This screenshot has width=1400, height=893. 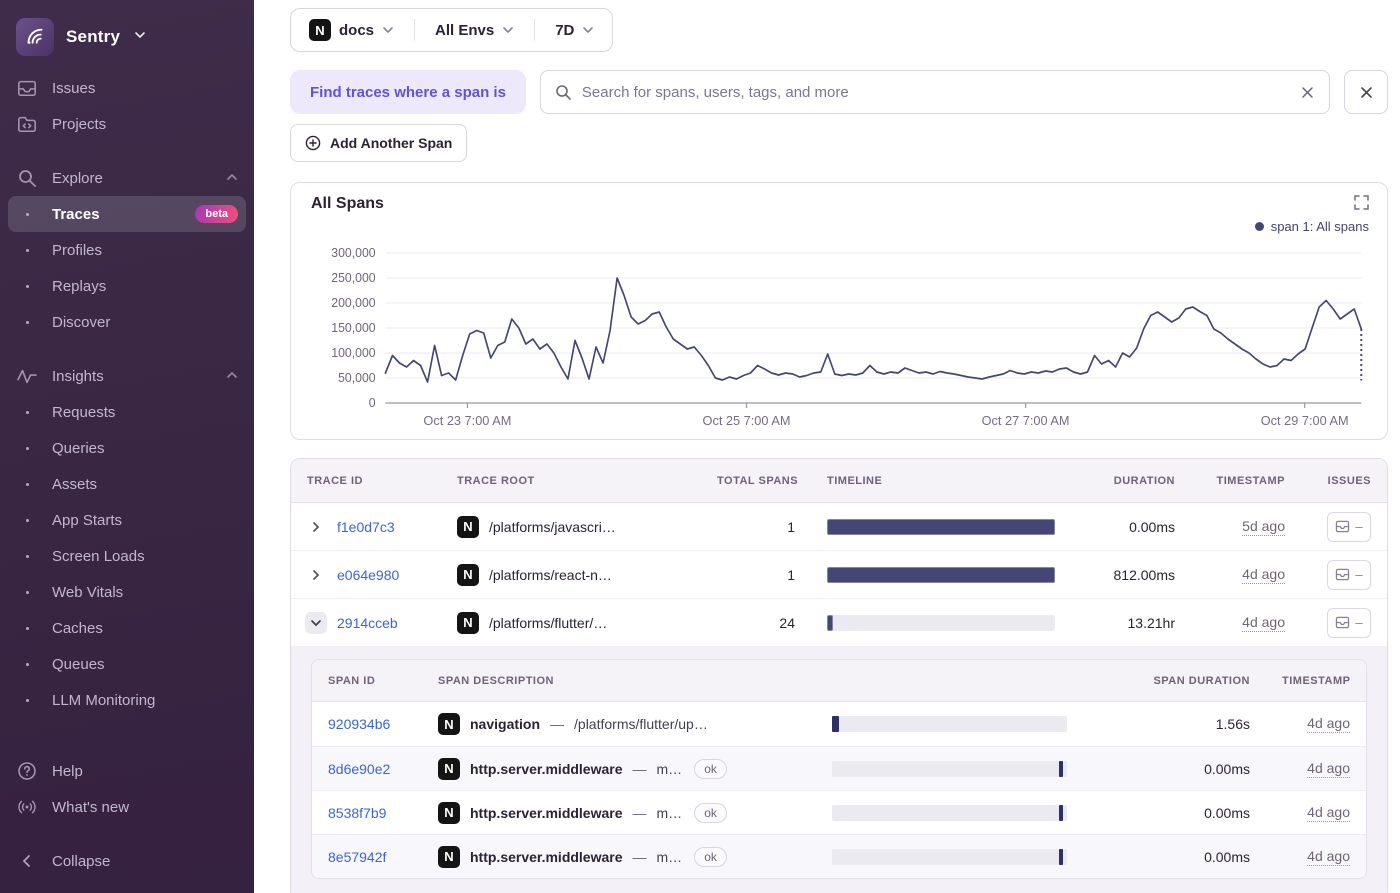 I want to click on span-search-input, so click(x=935, y=92).